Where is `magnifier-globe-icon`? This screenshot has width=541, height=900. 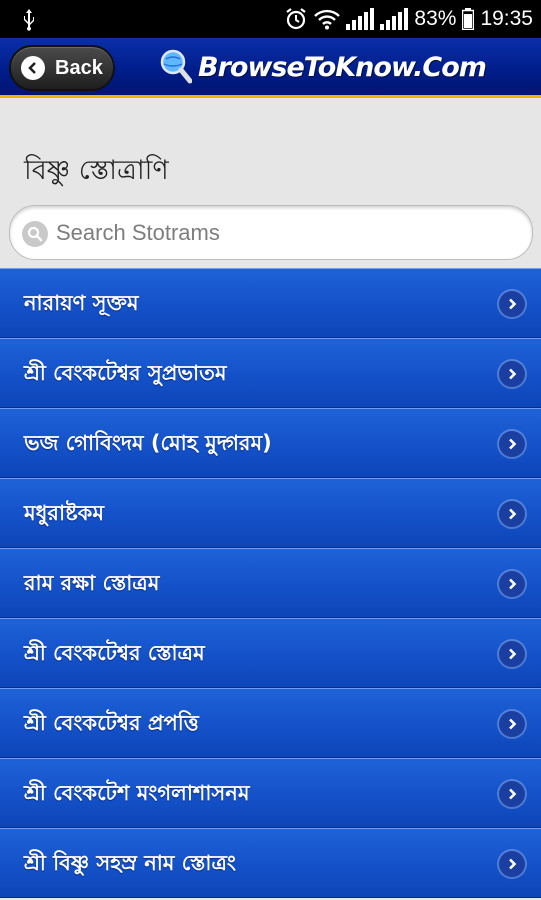 magnifier-globe-icon is located at coordinates (176, 66).